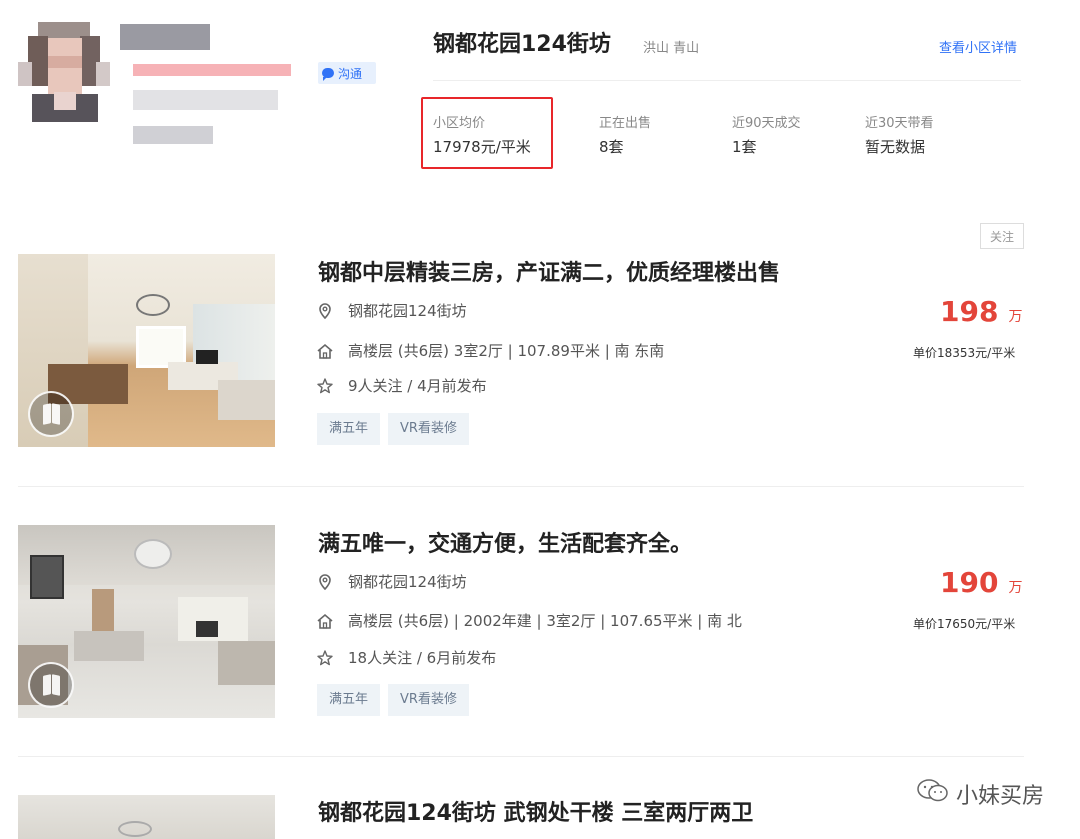 The image size is (1080, 839). Describe the element at coordinates (64, 72) in the screenshot. I see `agent-avatar` at that location.